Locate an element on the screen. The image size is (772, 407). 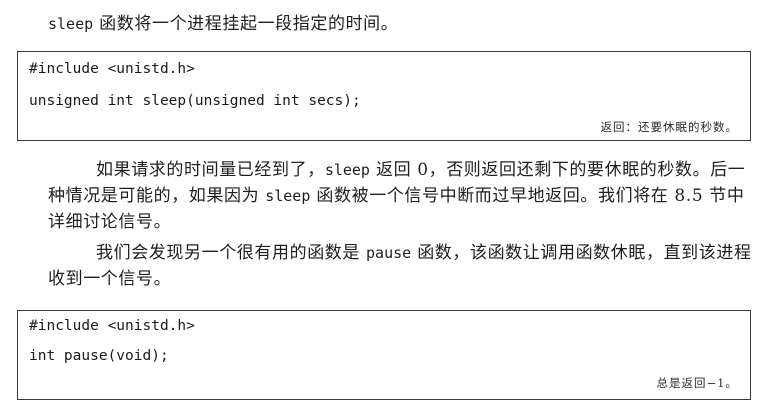
pause-code-term: pause is located at coordinates (389, 253).